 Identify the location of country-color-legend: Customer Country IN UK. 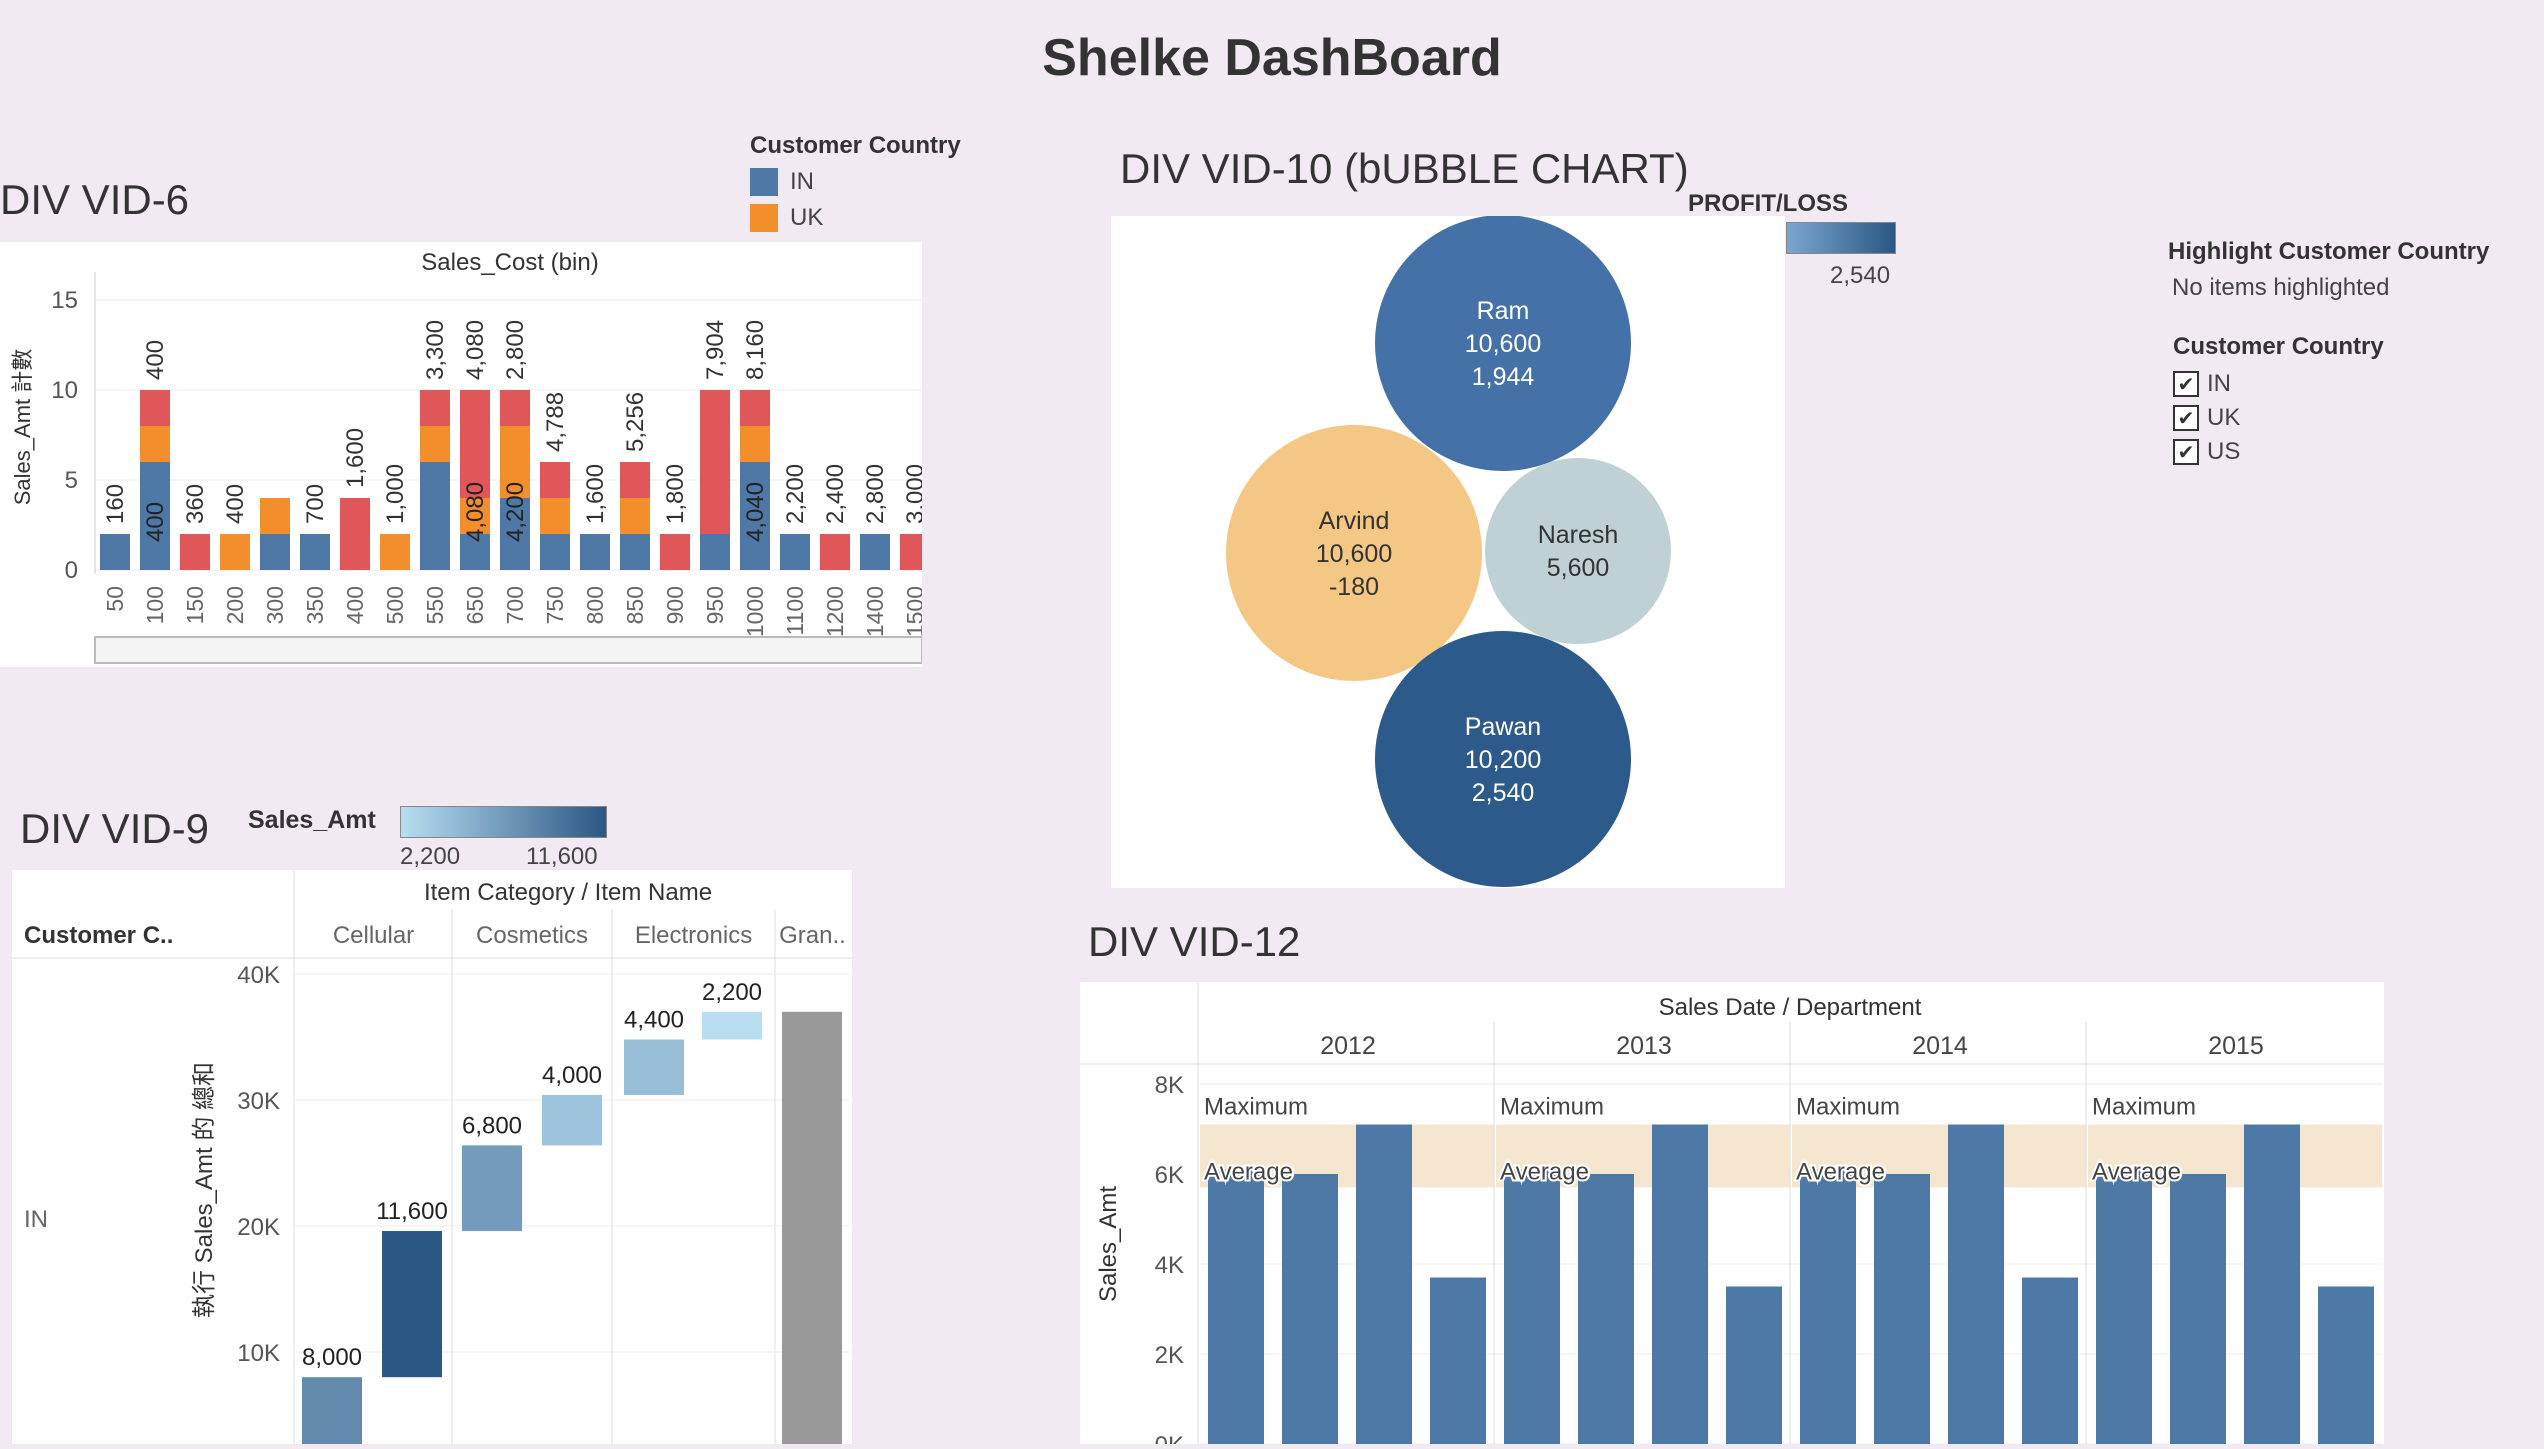
(855, 182).